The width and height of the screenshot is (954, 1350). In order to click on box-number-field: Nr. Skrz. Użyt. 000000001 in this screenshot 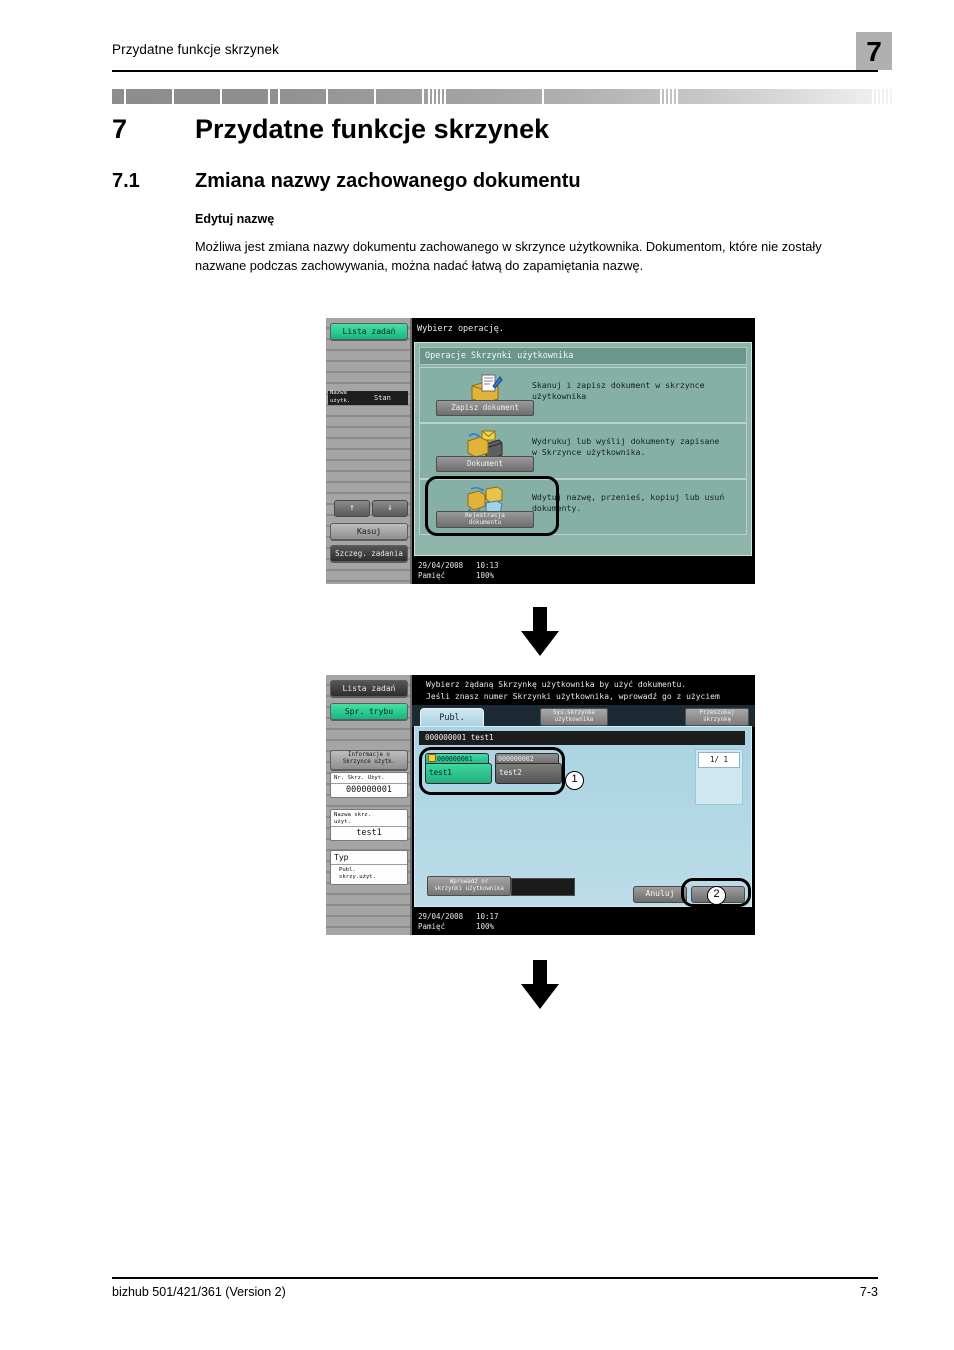, I will do `click(369, 785)`.